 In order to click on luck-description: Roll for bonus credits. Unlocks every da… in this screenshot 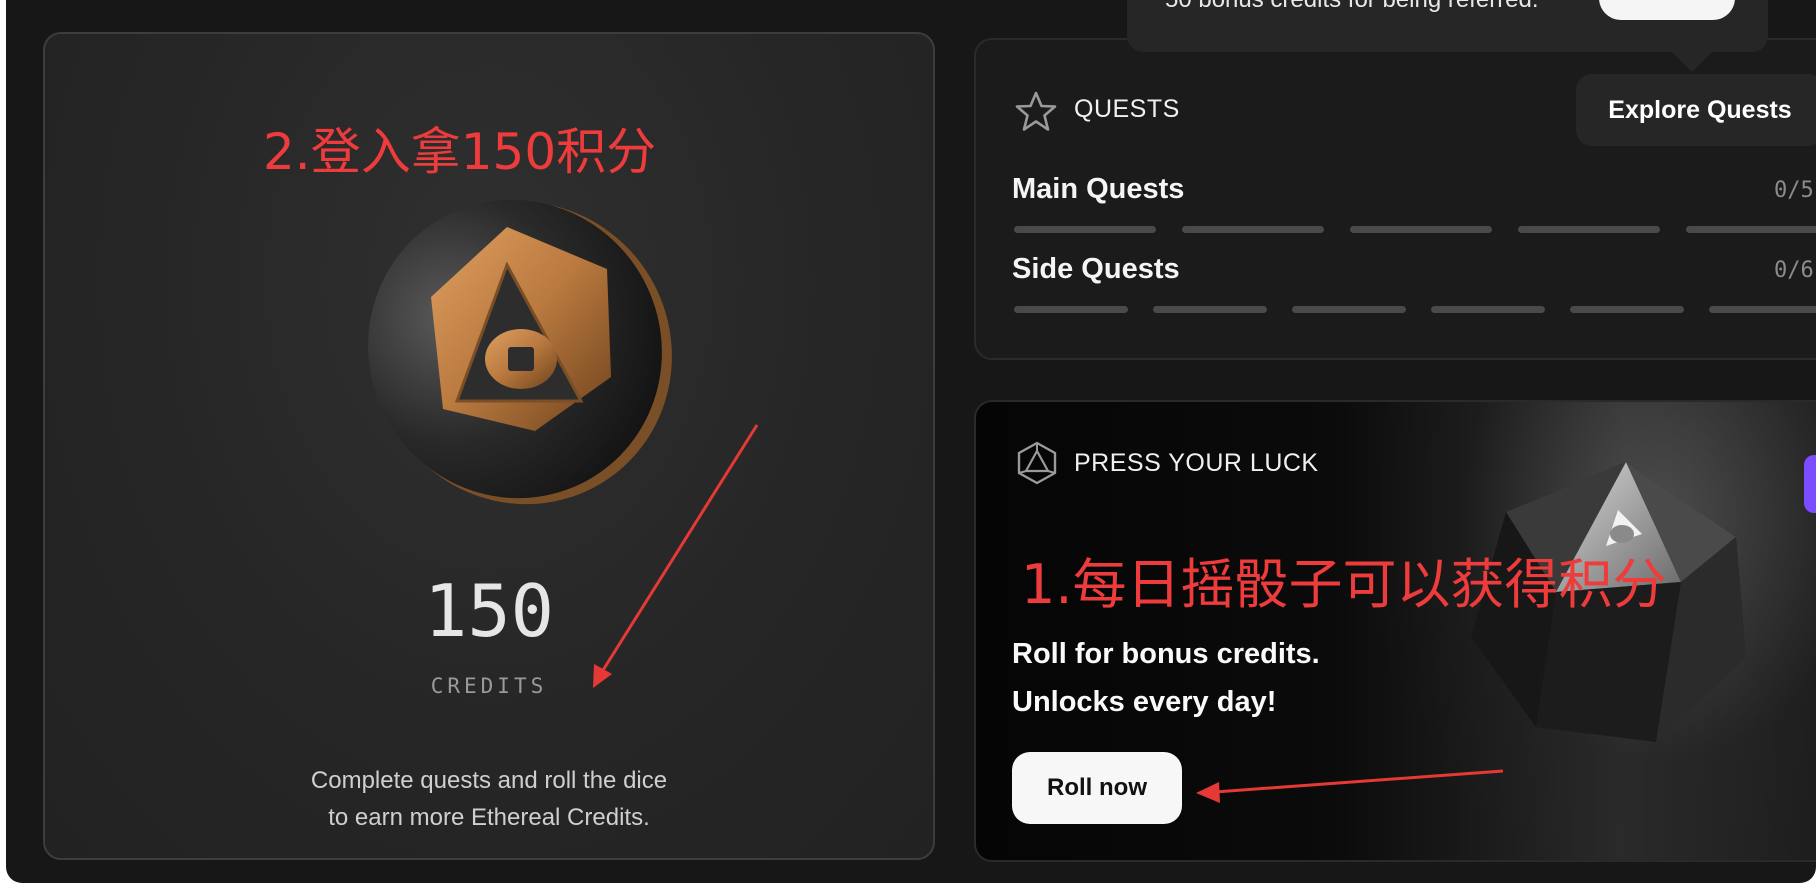, I will do `click(1166, 678)`.